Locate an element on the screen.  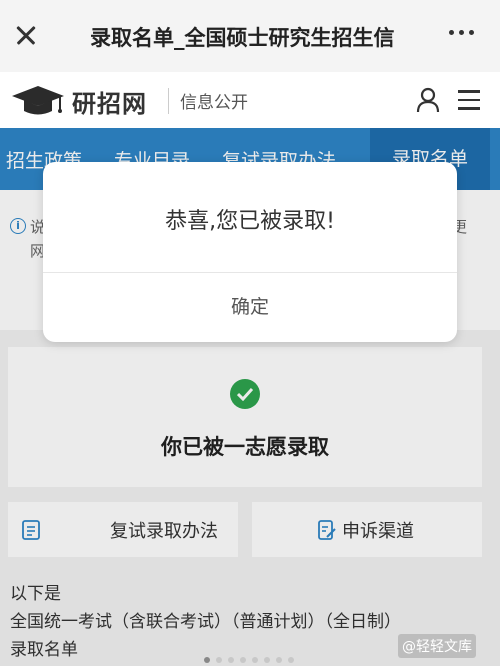
top-bar: 录取名单_全国硕士研究生招生信 is located at coordinates (250, 36).